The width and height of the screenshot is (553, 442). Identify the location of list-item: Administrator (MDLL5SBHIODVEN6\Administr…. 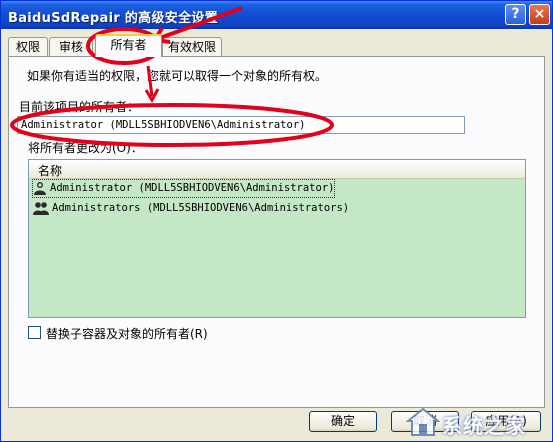
(183, 188).